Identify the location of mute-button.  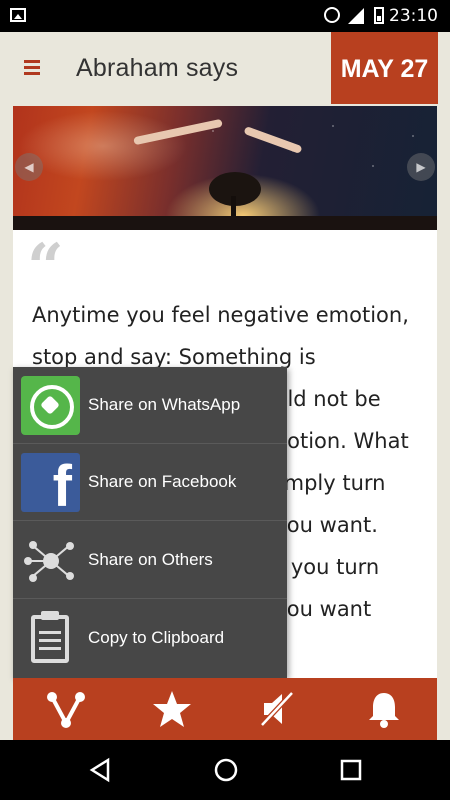
(278, 709).